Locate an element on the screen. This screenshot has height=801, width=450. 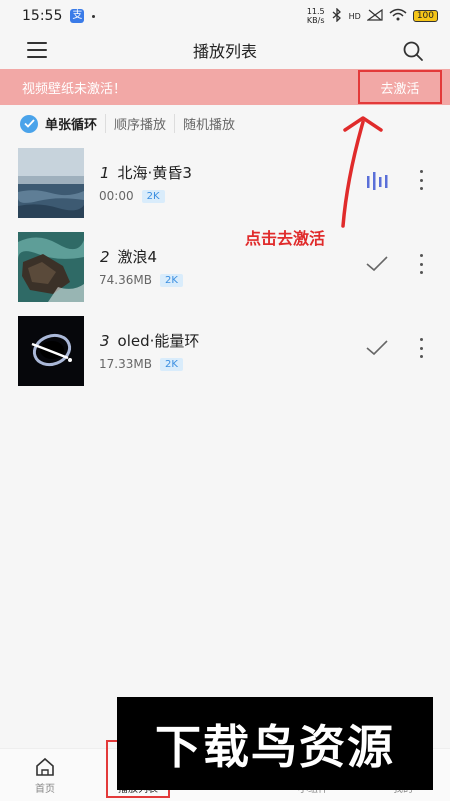
track-title-line: 1 北海·黄昏3 is located at coordinates (146, 172).